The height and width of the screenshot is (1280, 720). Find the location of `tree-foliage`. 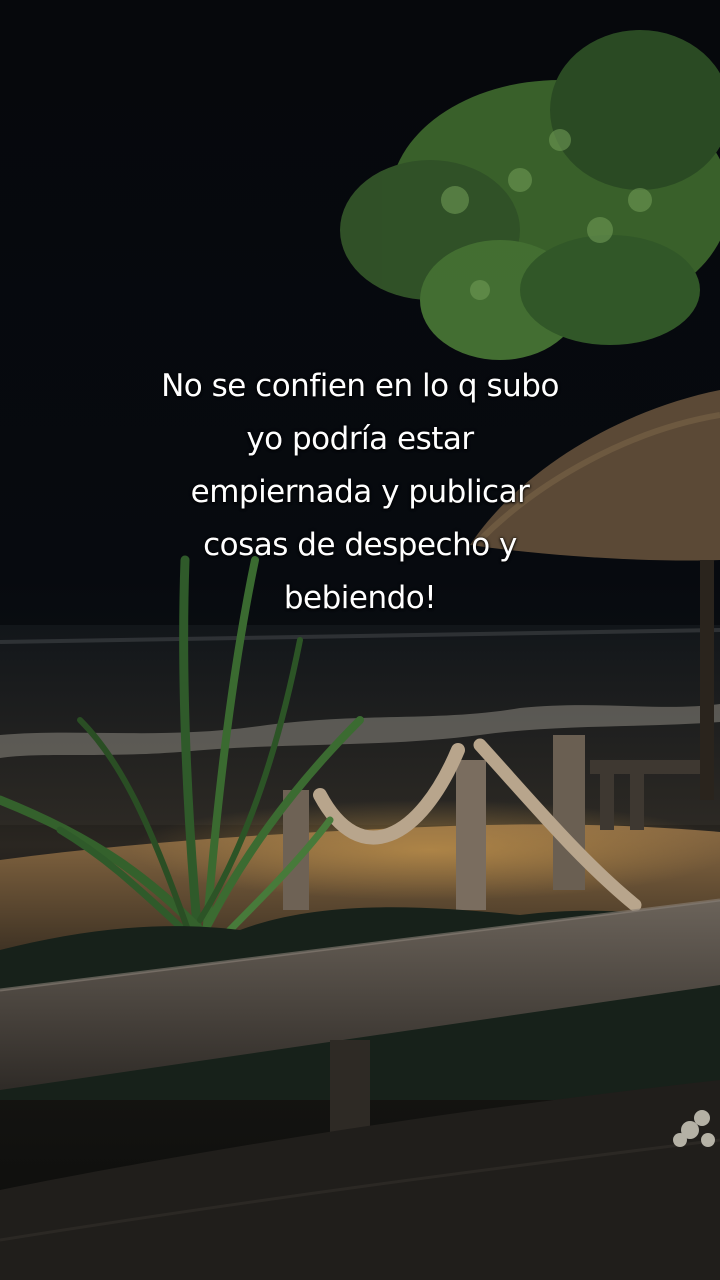

tree-foliage is located at coordinates (530, 195).